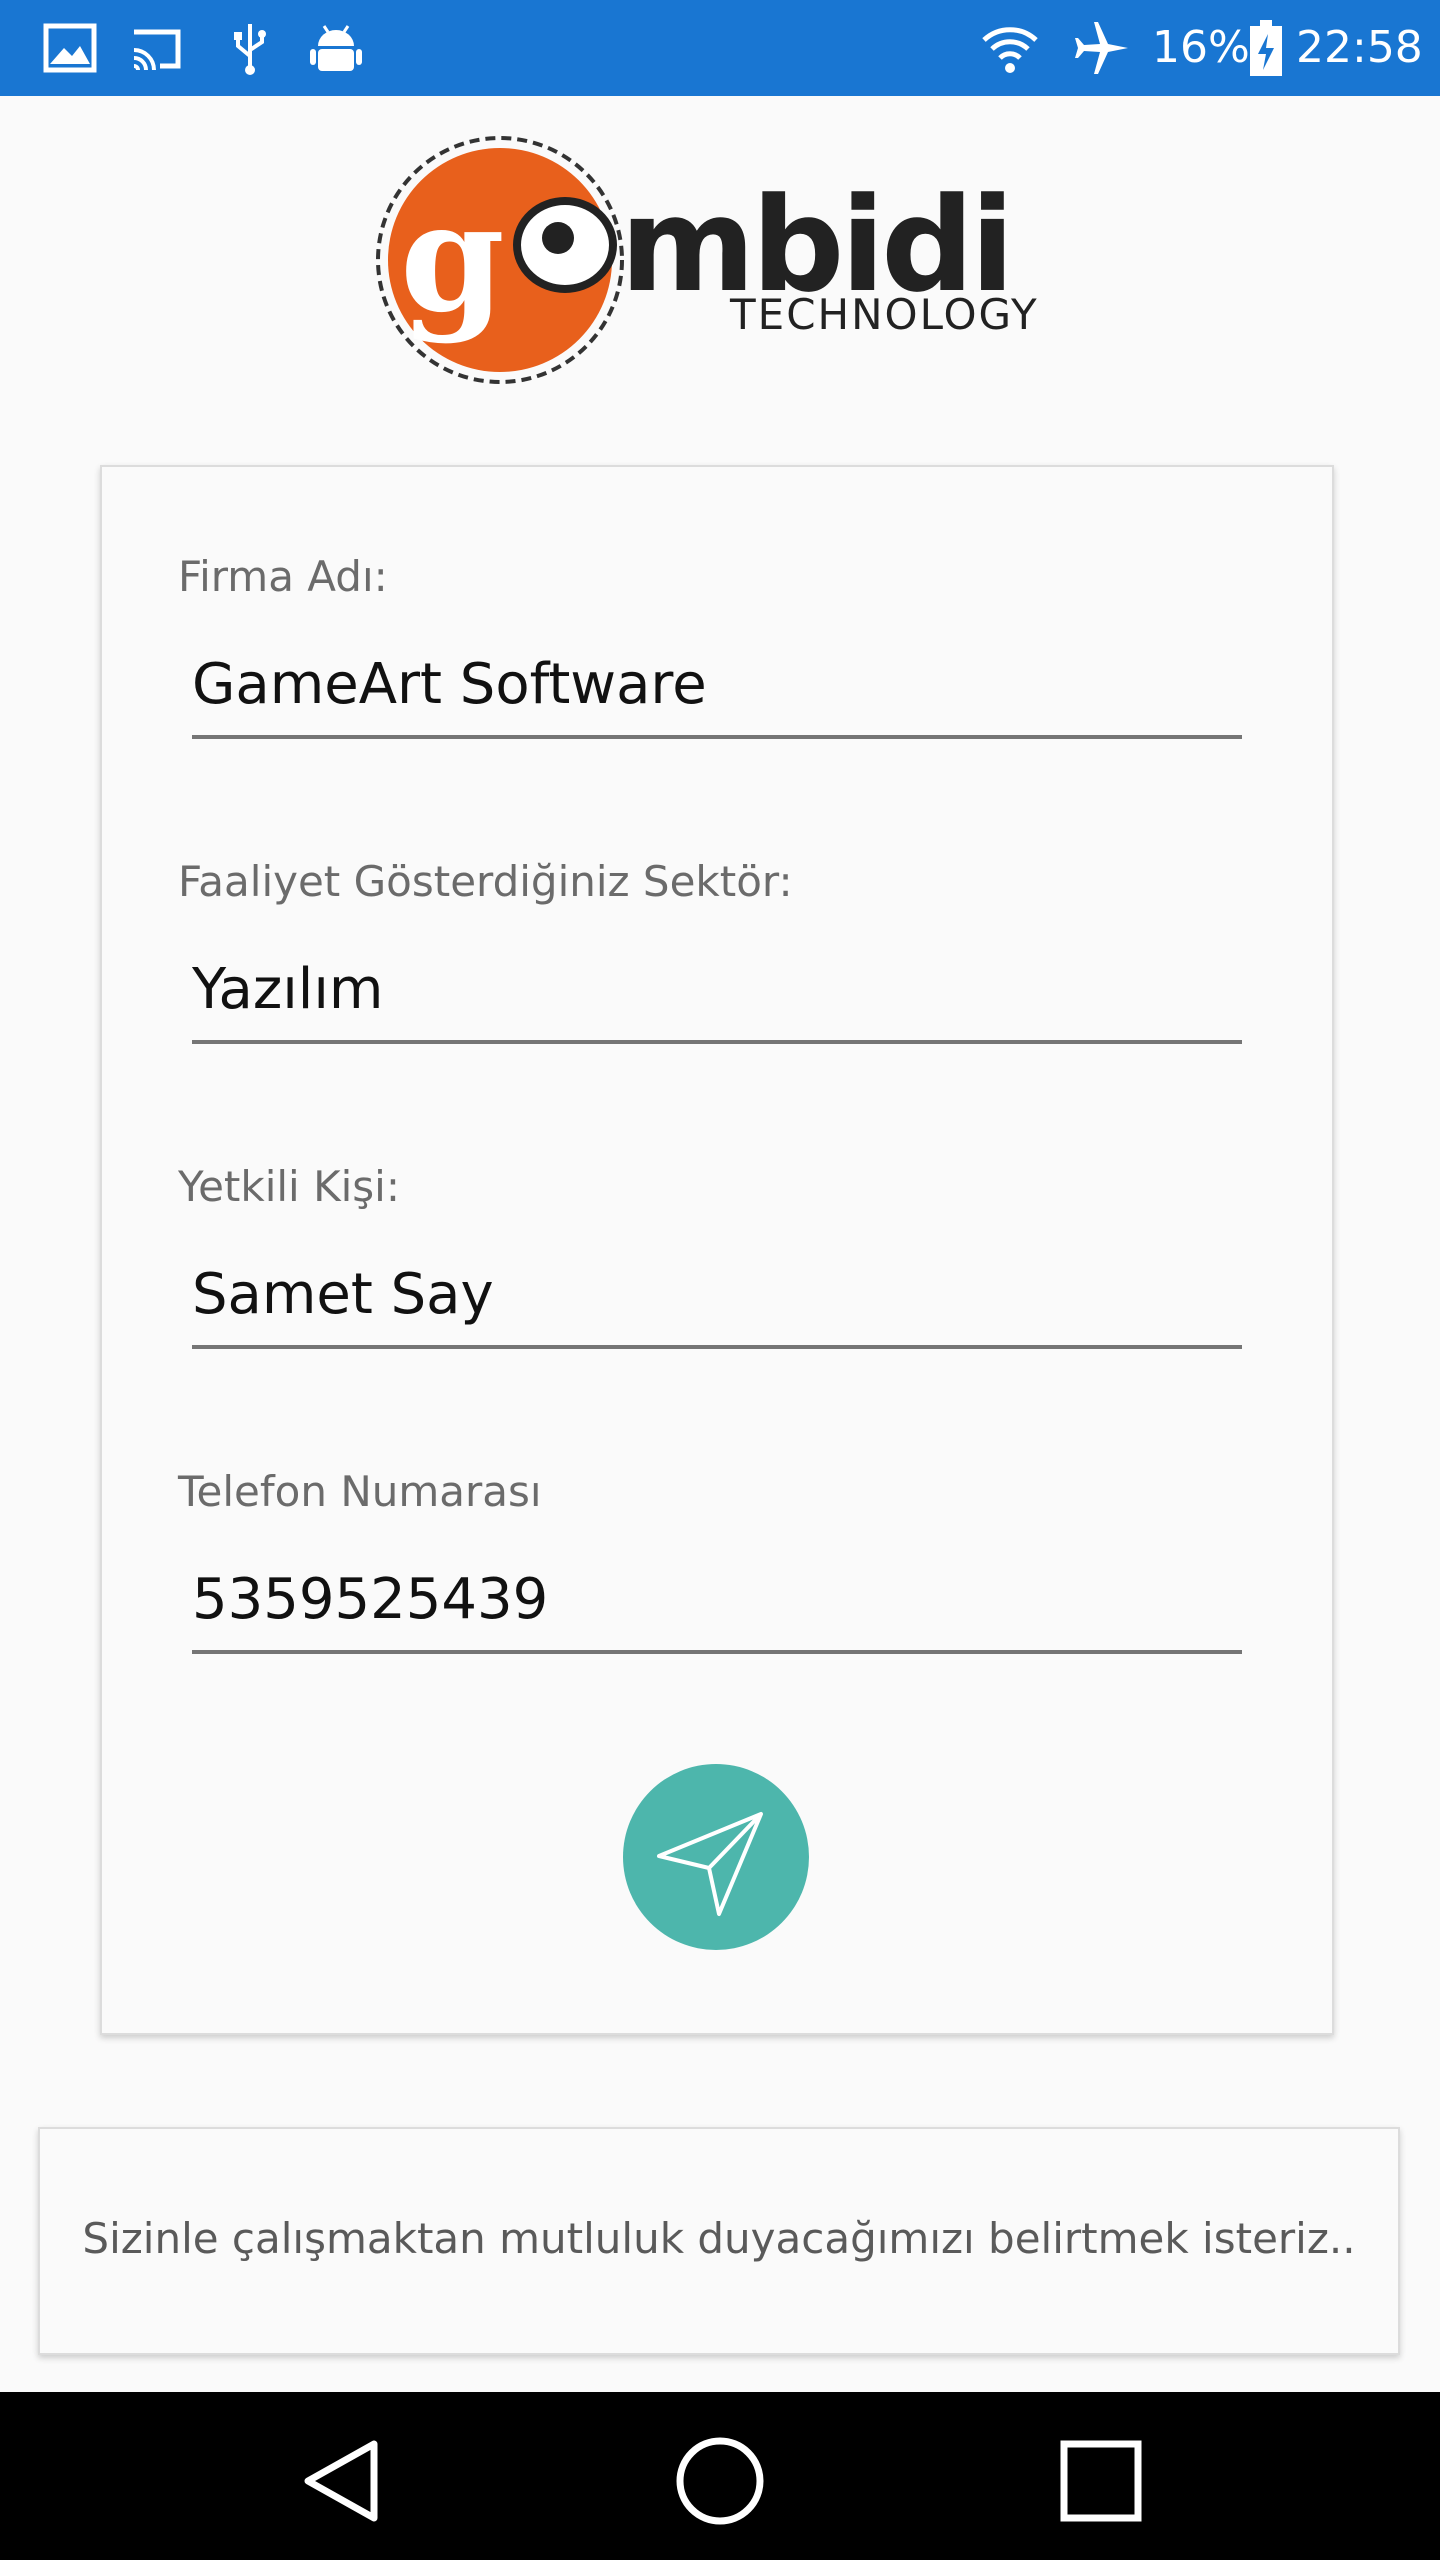 The height and width of the screenshot is (2560, 1440). What do you see at coordinates (250, 48) in the screenshot?
I see `usb-icon` at bounding box center [250, 48].